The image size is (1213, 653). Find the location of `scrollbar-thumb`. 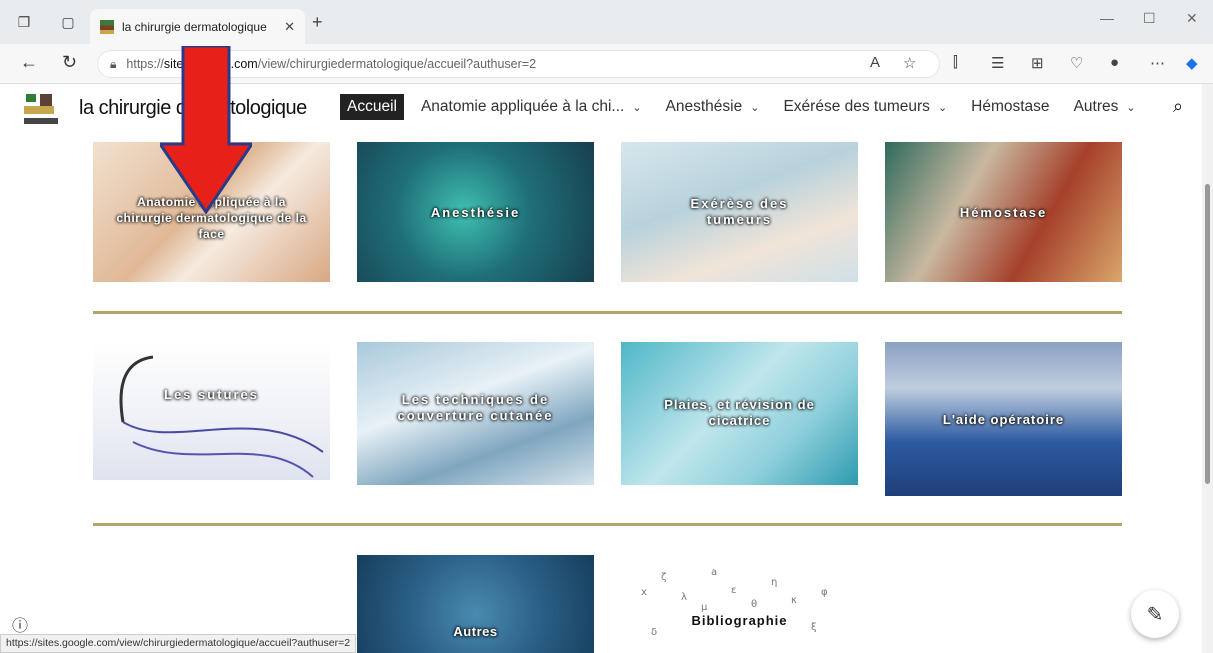

scrollbar-thumb is located at coordinates (1207, 334).